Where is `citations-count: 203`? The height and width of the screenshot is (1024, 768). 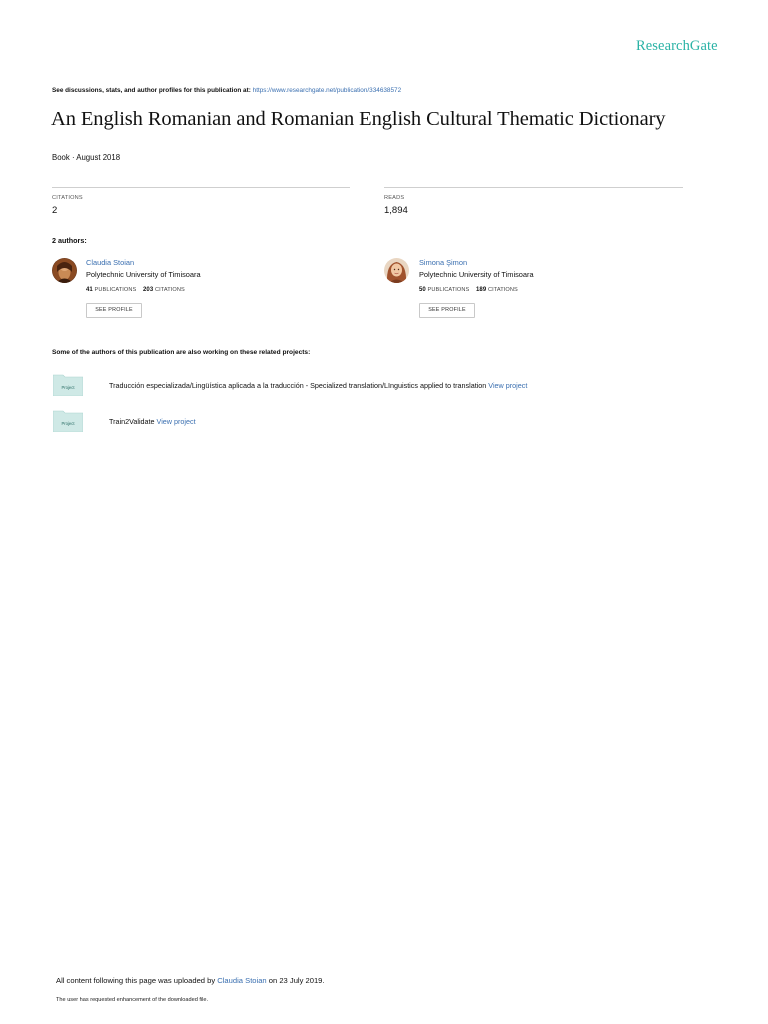 citations-count: 203 is located at coordinates (148, 290).